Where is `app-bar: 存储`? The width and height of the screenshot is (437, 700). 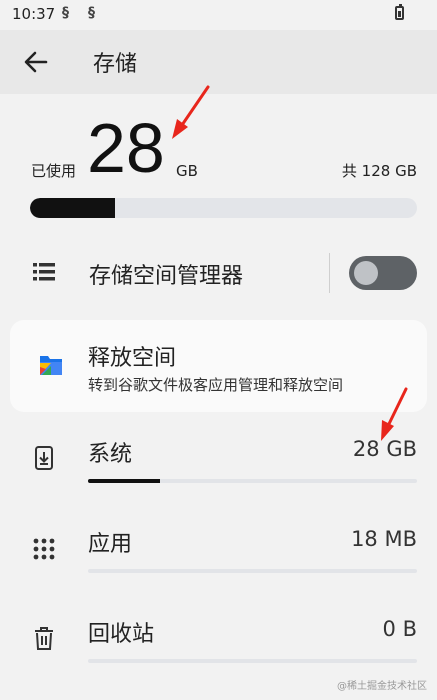 app-bar: 存储 is located at coordinates (218, 62).